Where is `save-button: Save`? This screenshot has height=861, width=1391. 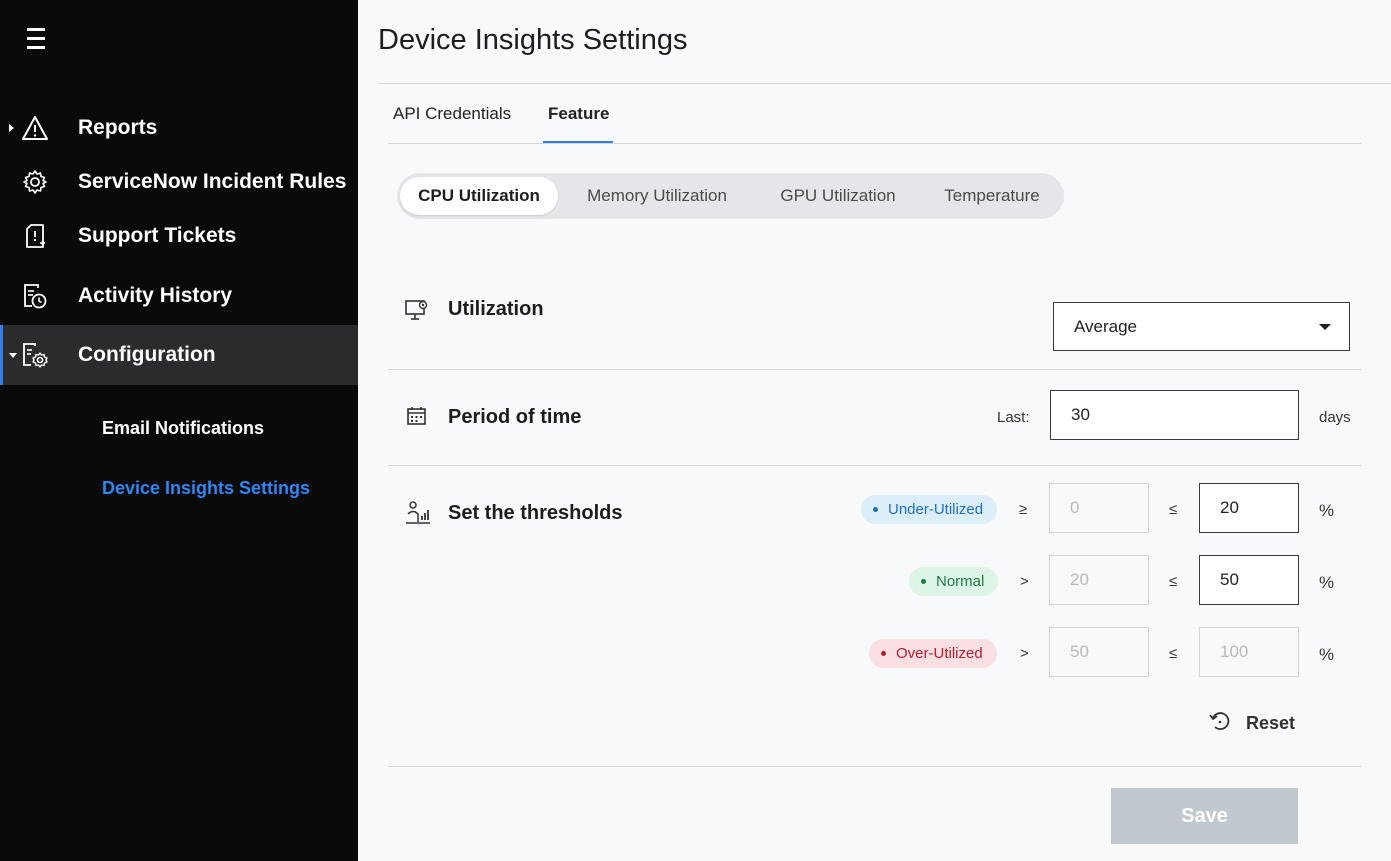 save-button: Save is located at coordinates (1204, 816).